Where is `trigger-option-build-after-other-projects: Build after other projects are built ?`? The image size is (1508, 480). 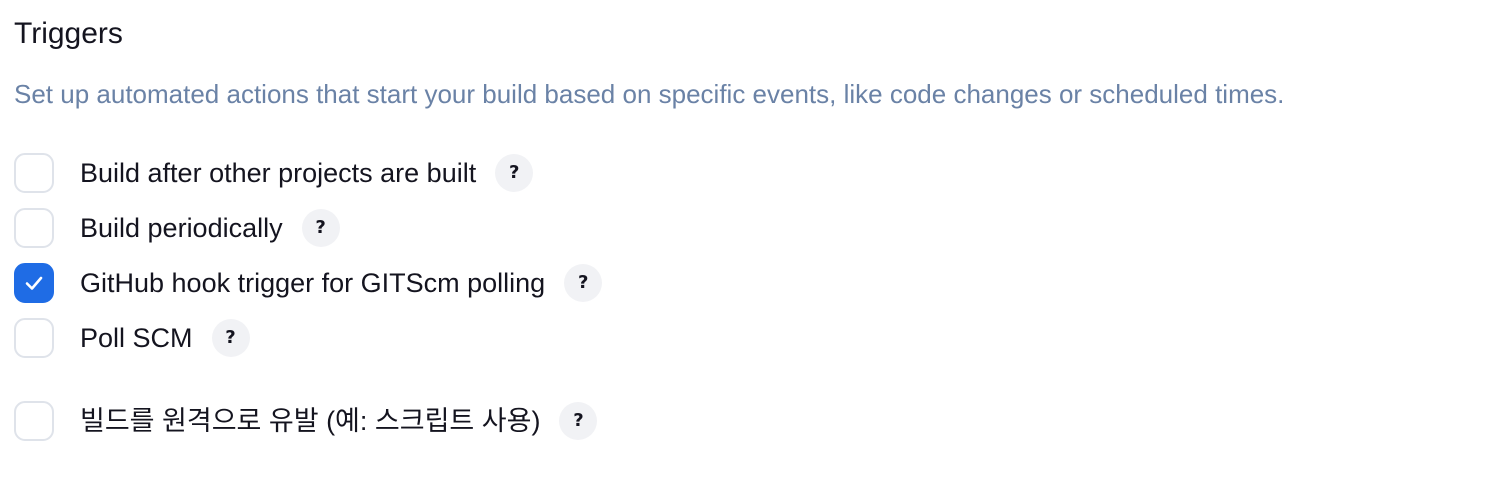 trigger-option-build-after-other-projects: Build after other projects are built ? is located at coordinates (274, 173).